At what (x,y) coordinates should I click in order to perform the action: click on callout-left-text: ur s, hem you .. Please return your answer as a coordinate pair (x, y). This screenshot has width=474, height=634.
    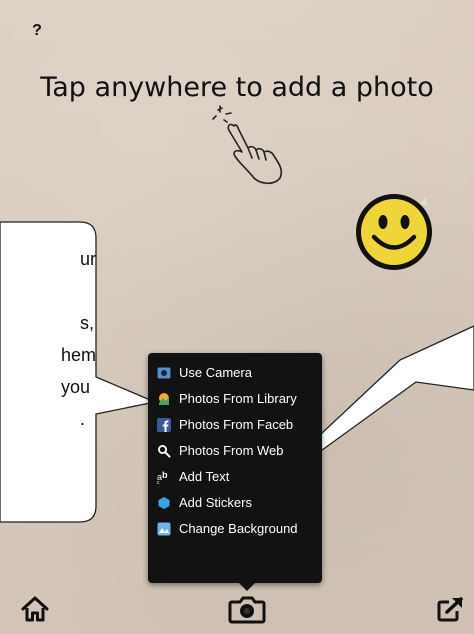
    Looking at the image, I should click on (48, 378).